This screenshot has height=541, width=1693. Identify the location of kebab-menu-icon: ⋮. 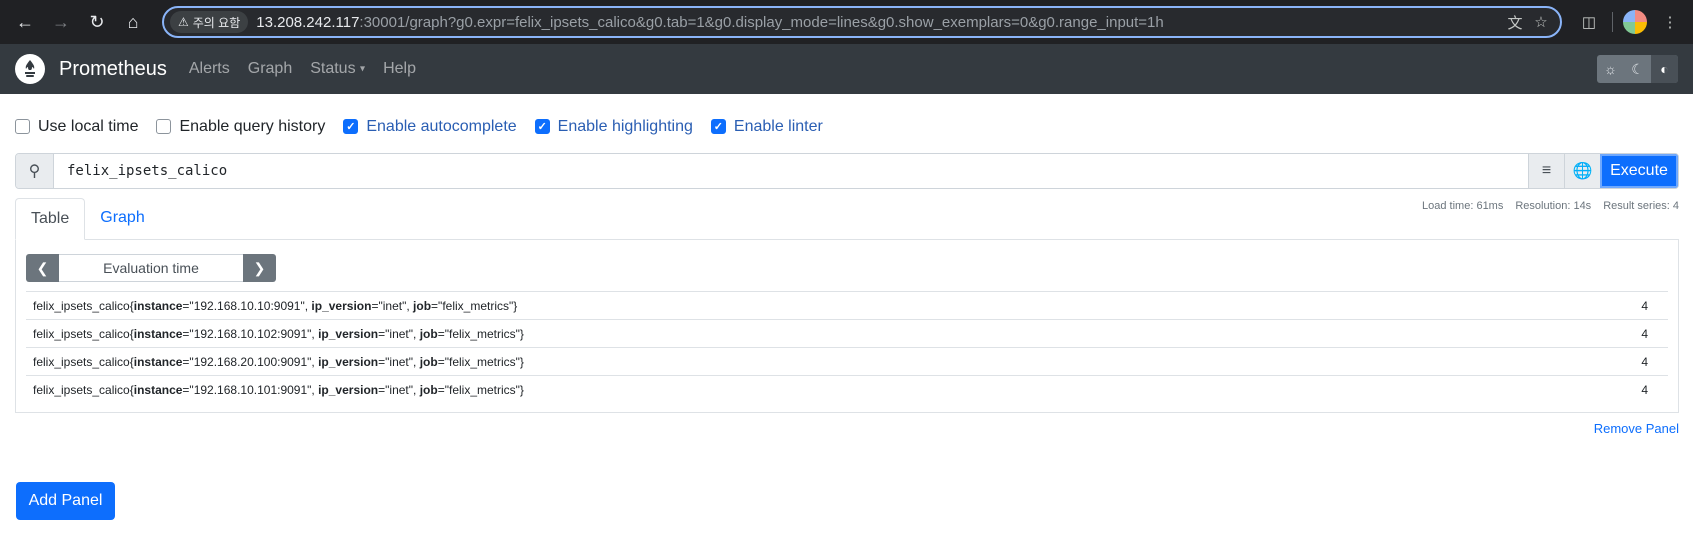
(1670, 22).